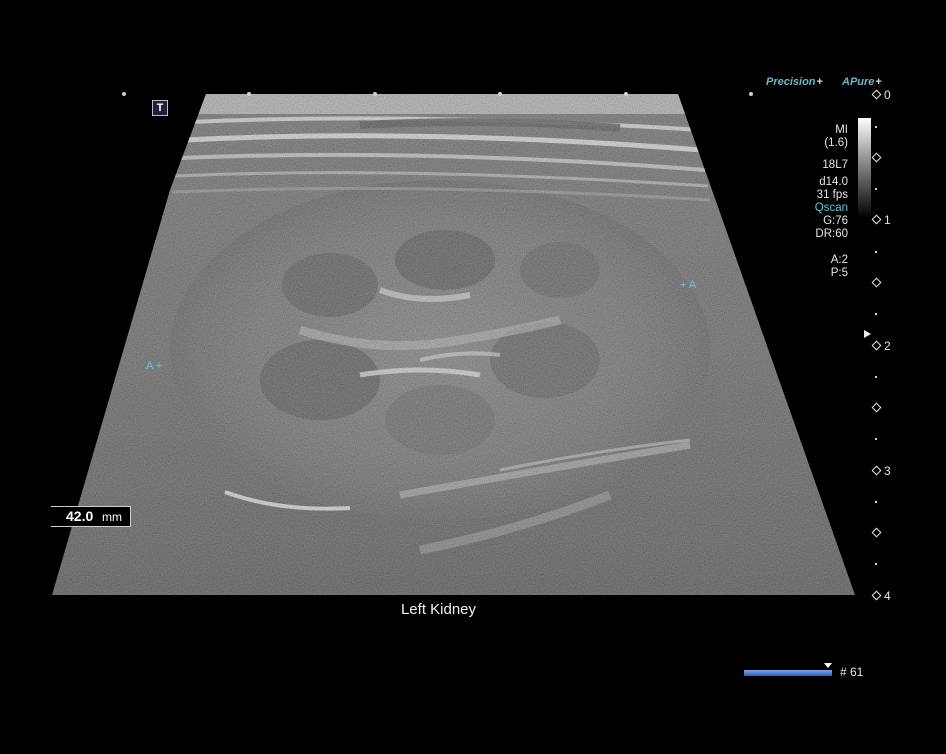 The height and width of the screenshot is (754, 946). Describe the element at coordinates (791, 82) in the screenshot. I see `precision-text: Precision` at that location.